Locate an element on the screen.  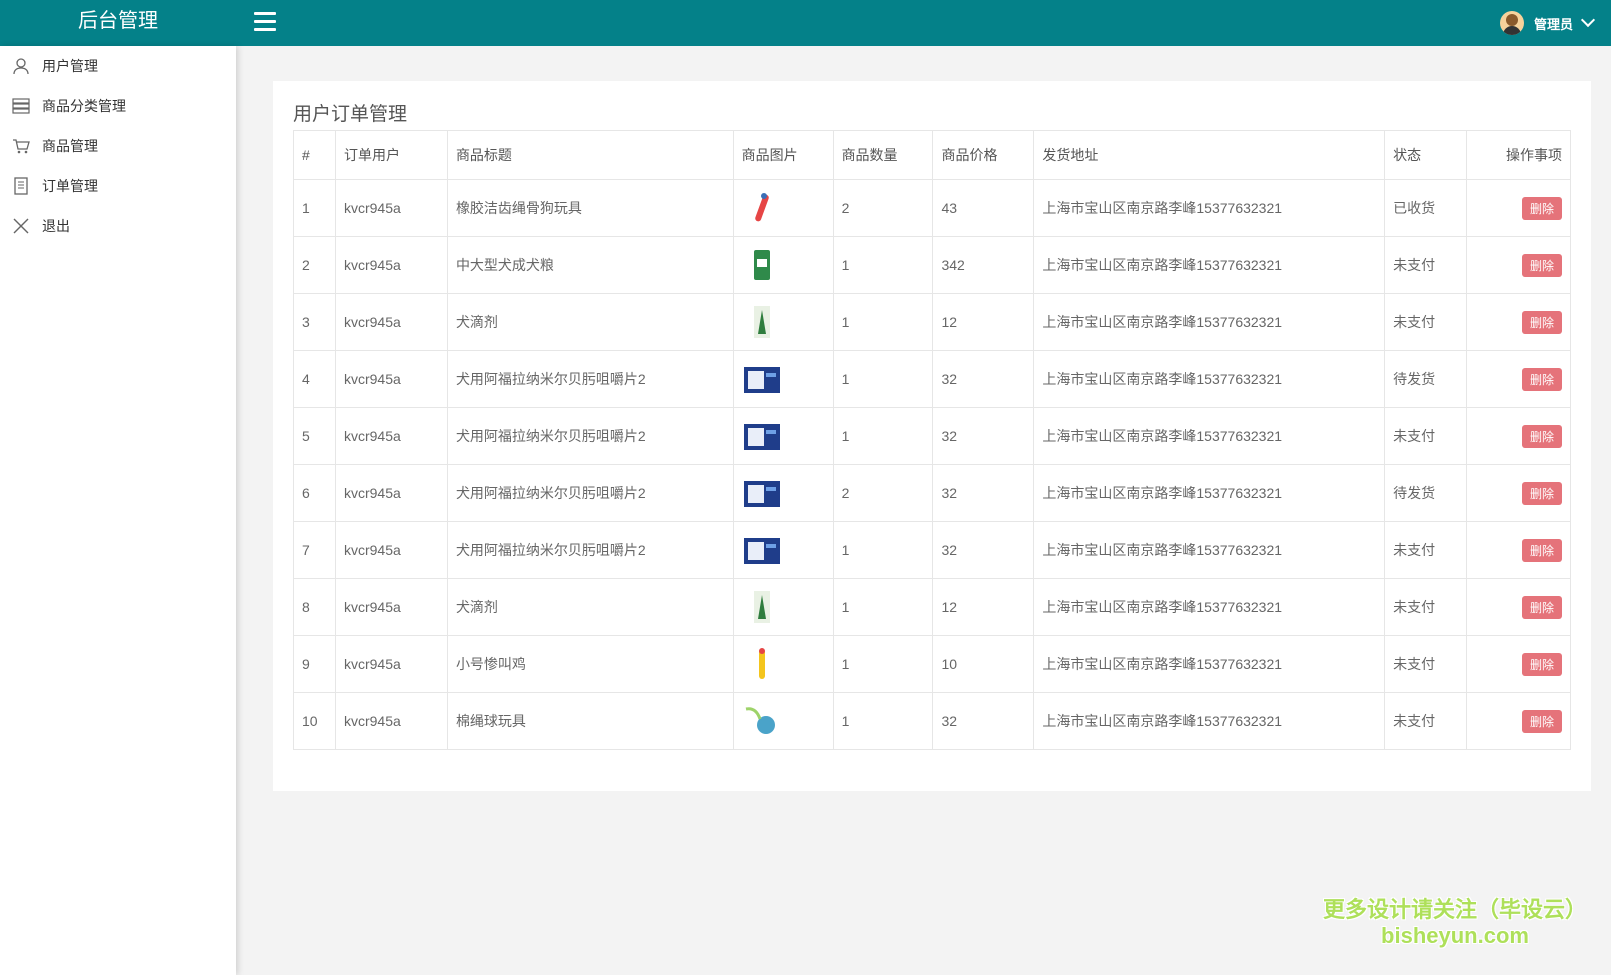
sidebar-item-label: 退出 is located at coordinates (56, 226).